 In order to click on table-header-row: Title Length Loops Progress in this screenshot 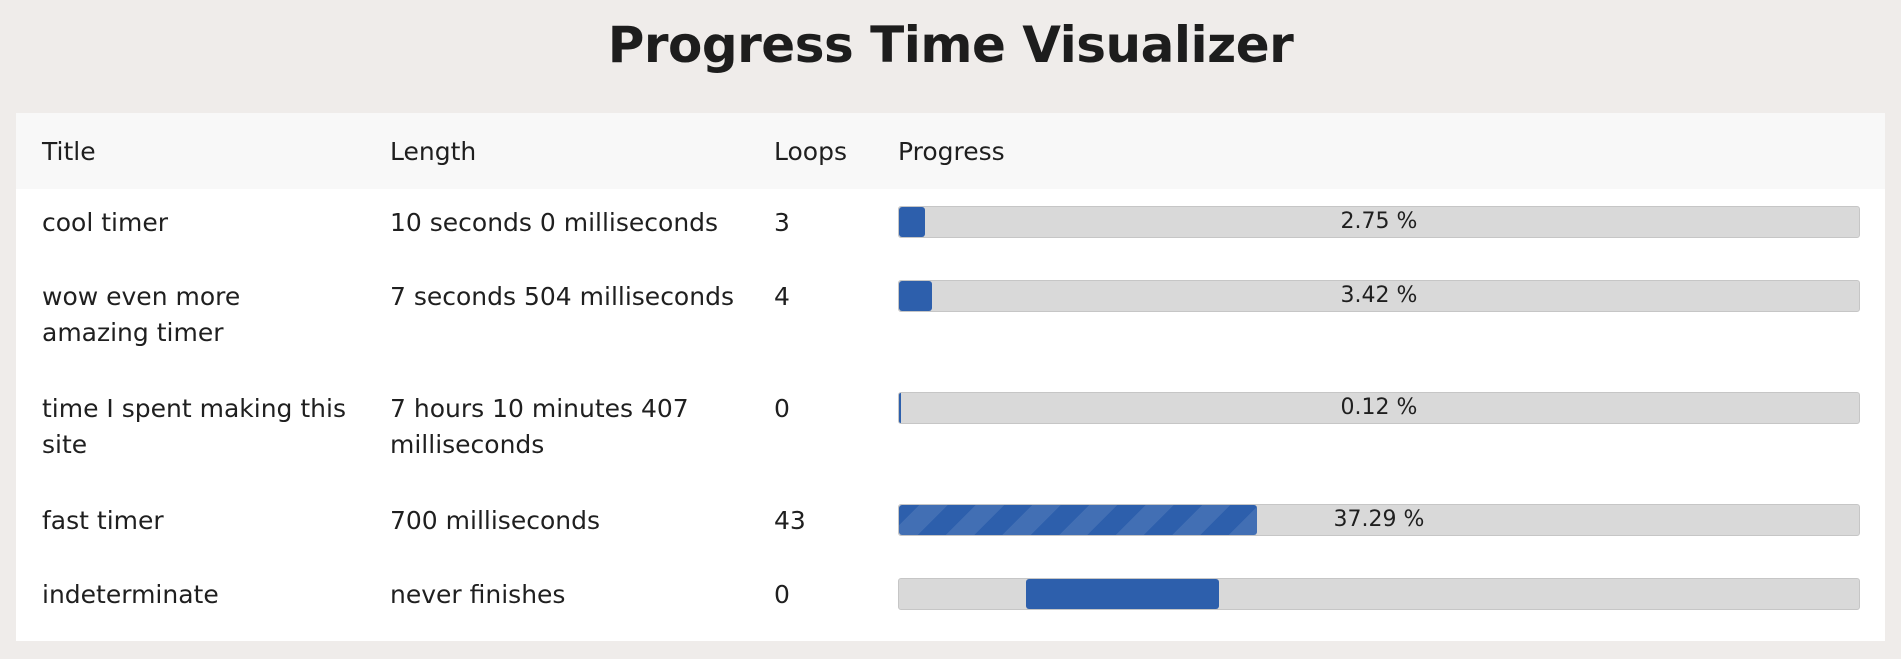, I will do `click(950, 151)`.